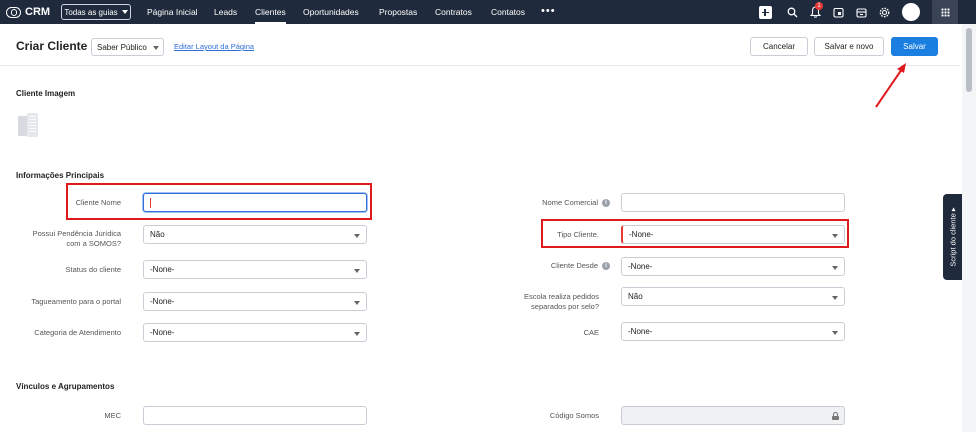 The height and width of the screenshot is (432, 976). I want to click on scrollbar-thumb, so click(969, 60).